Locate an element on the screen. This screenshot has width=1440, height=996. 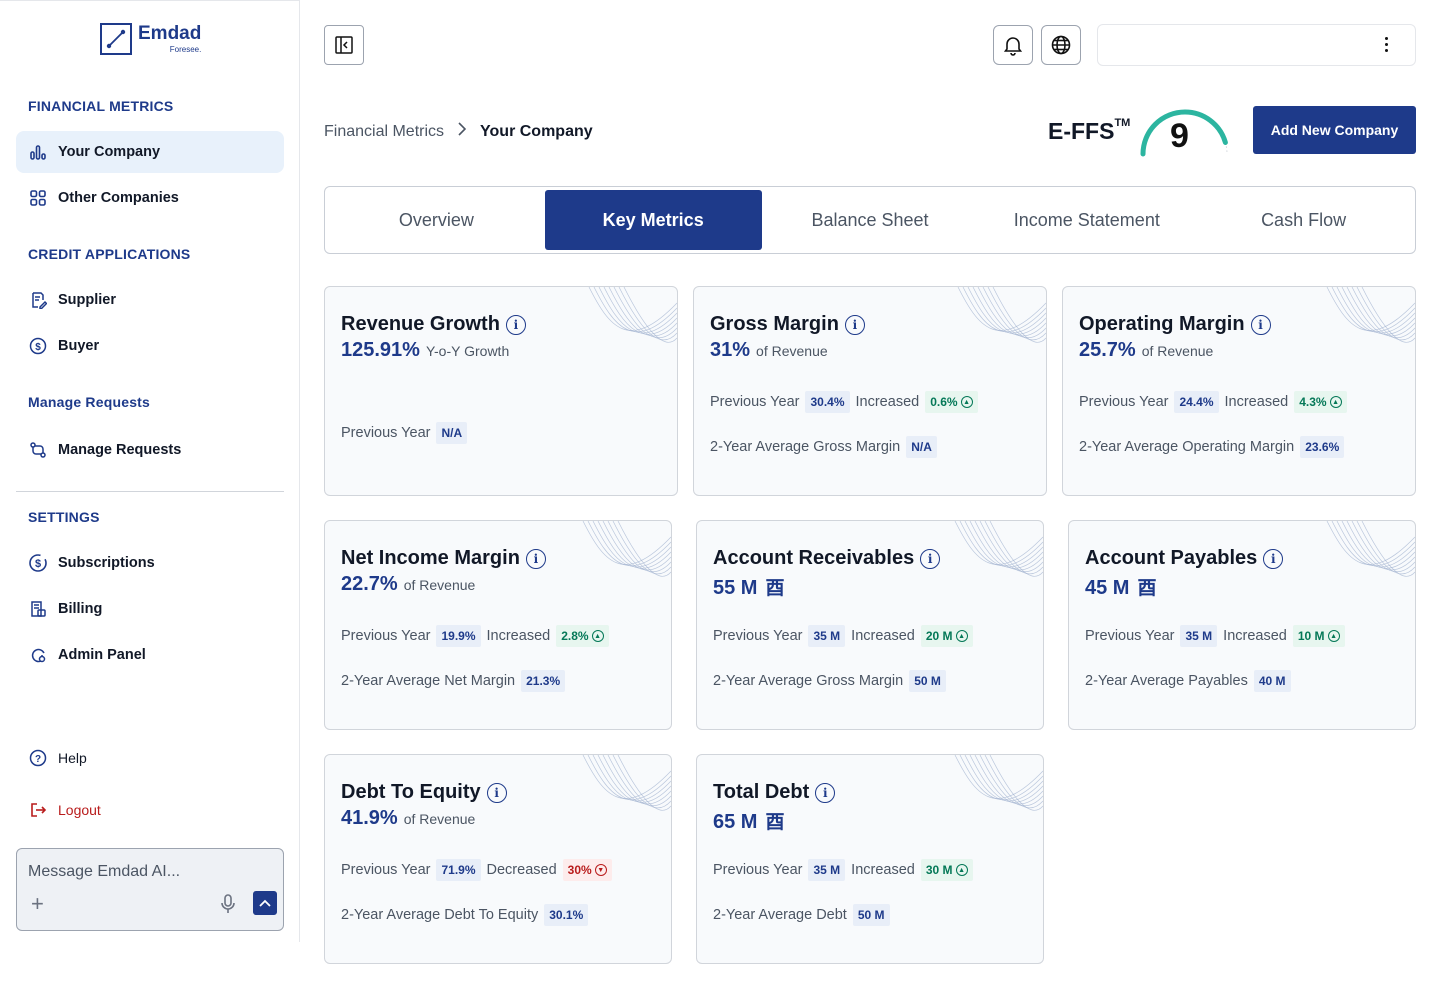
card-title: Account Payables i is located at coordinates (1184, 558).